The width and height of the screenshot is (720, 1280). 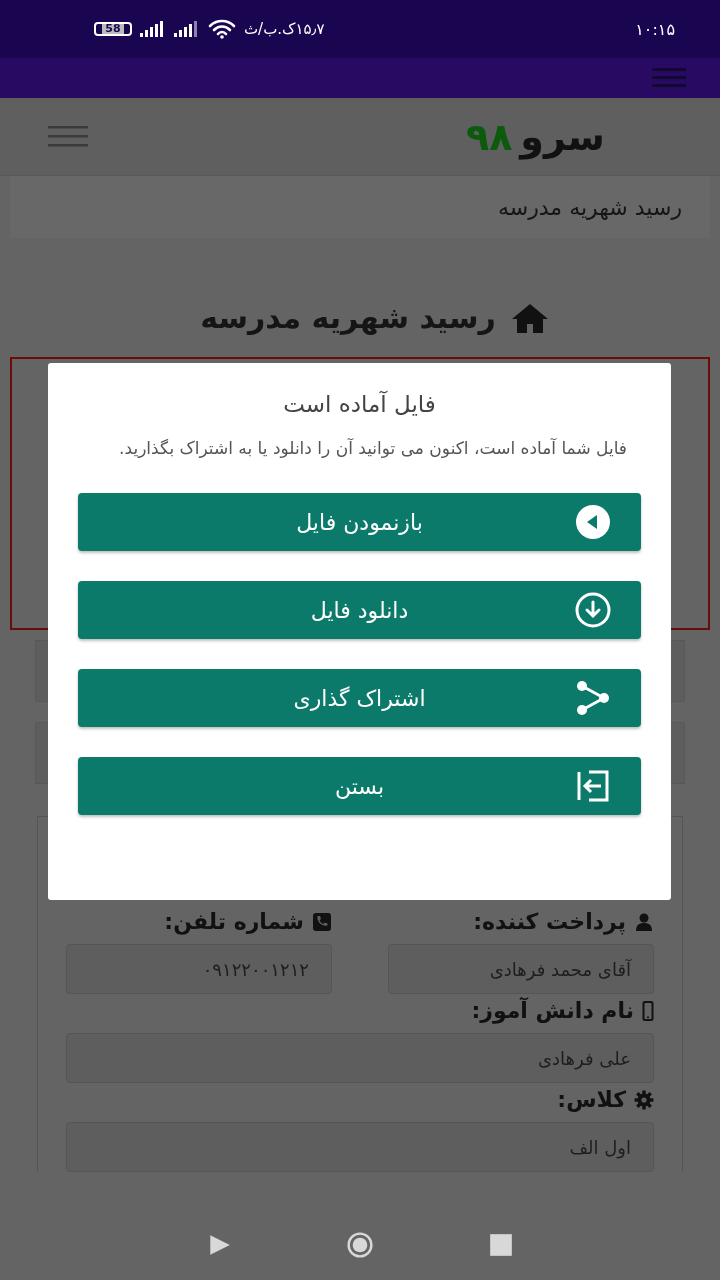 What do you see at coordinates (648, 1010) in the screenshot?
I see `mobile-phone-icon` at bounding box center [648, 1010].